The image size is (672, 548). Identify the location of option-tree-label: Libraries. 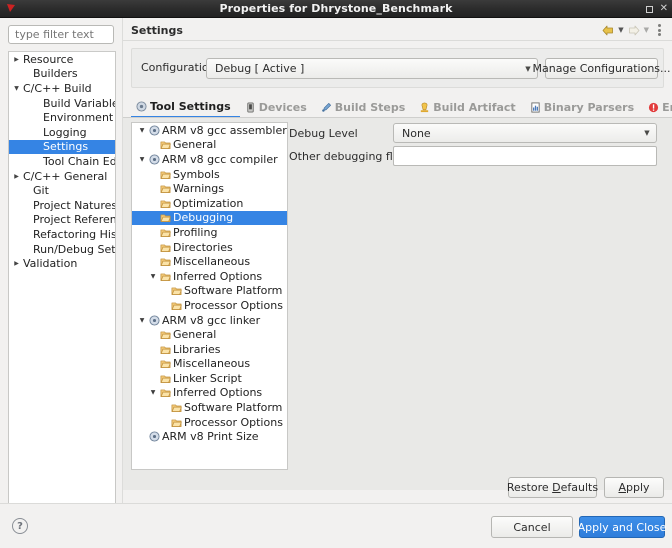
(197, 349).